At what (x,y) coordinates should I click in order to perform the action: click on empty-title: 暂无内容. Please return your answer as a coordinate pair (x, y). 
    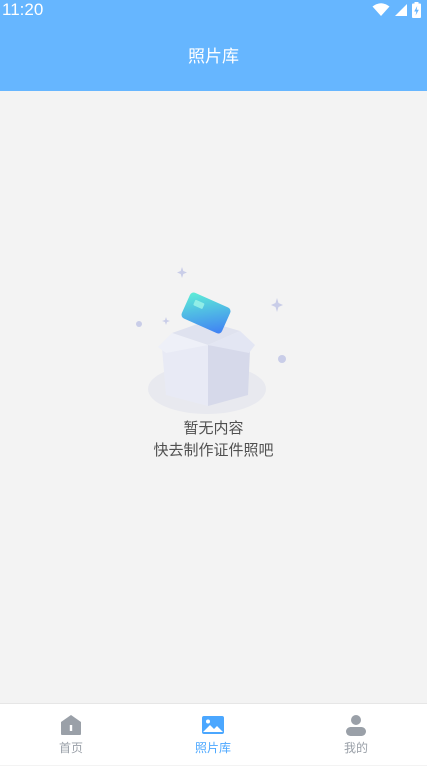
    Looking at the image, I should click on (213, 428).